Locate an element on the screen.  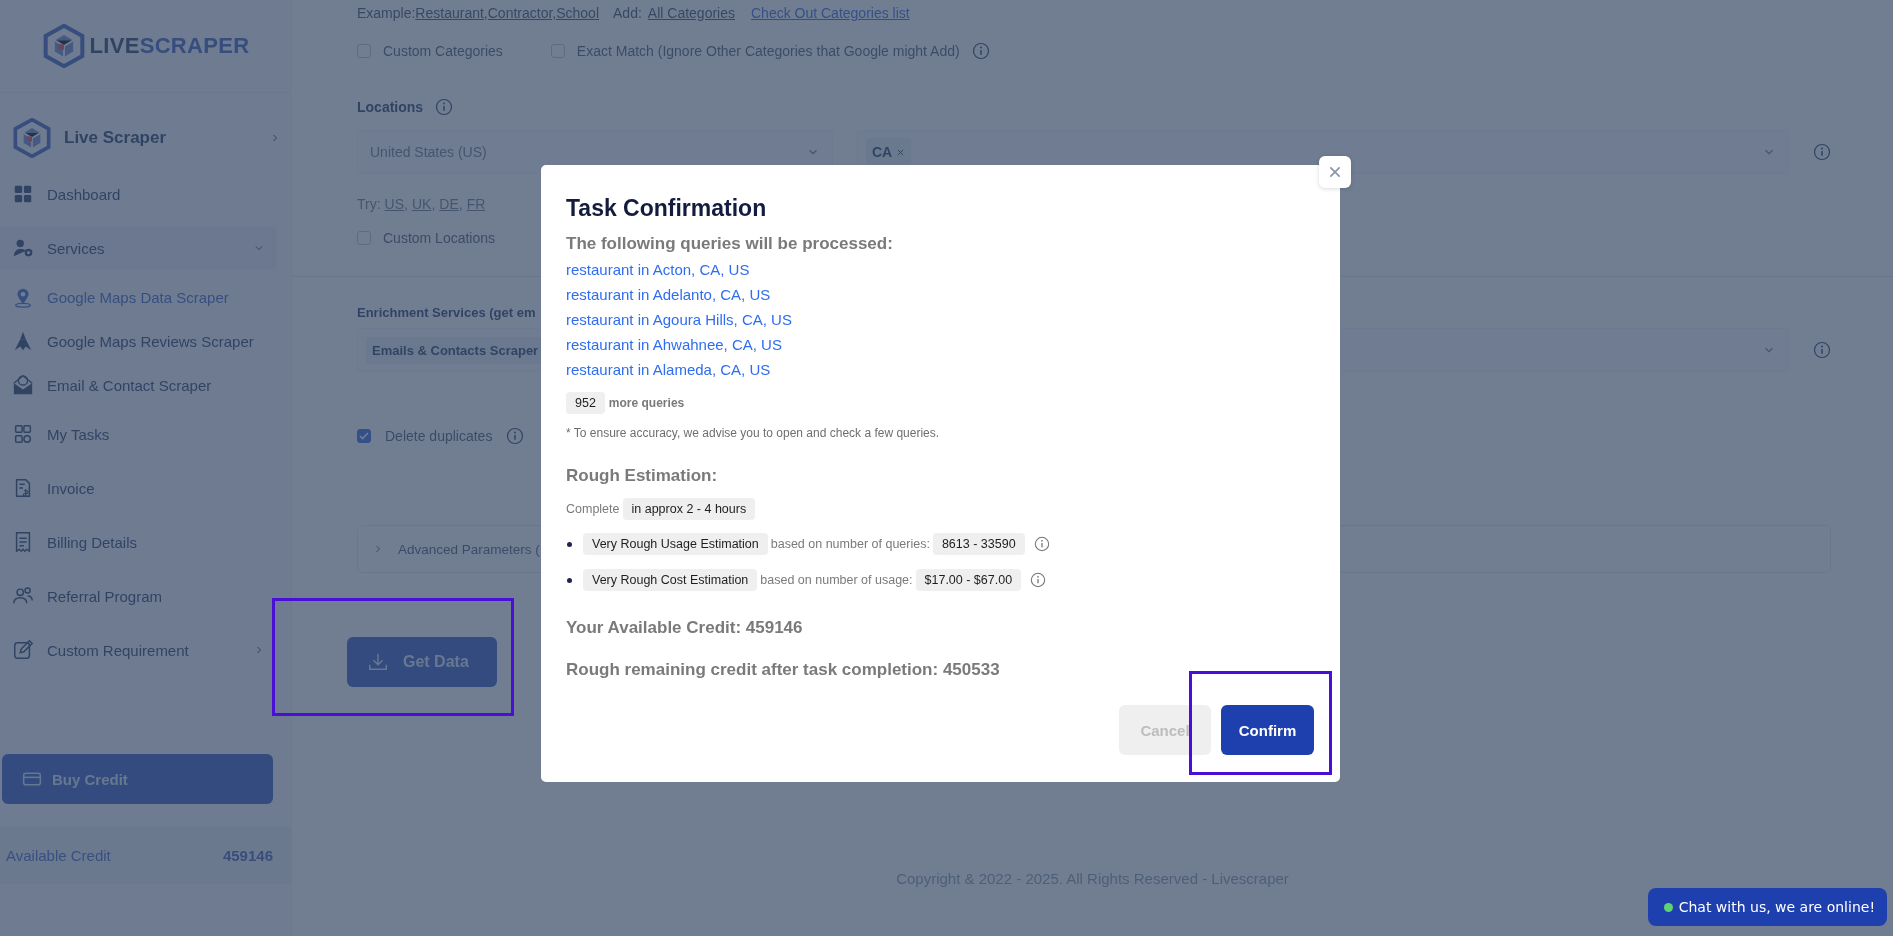
section-label: Locations is located at coordinates (390, 107).